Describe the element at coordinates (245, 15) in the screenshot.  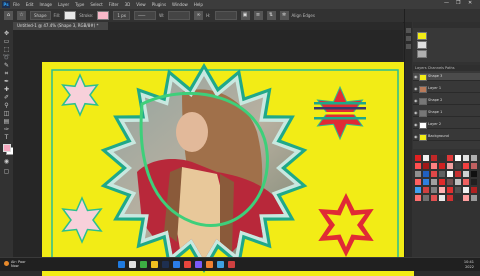
I see `path-operations-icon: ▣` at that location.